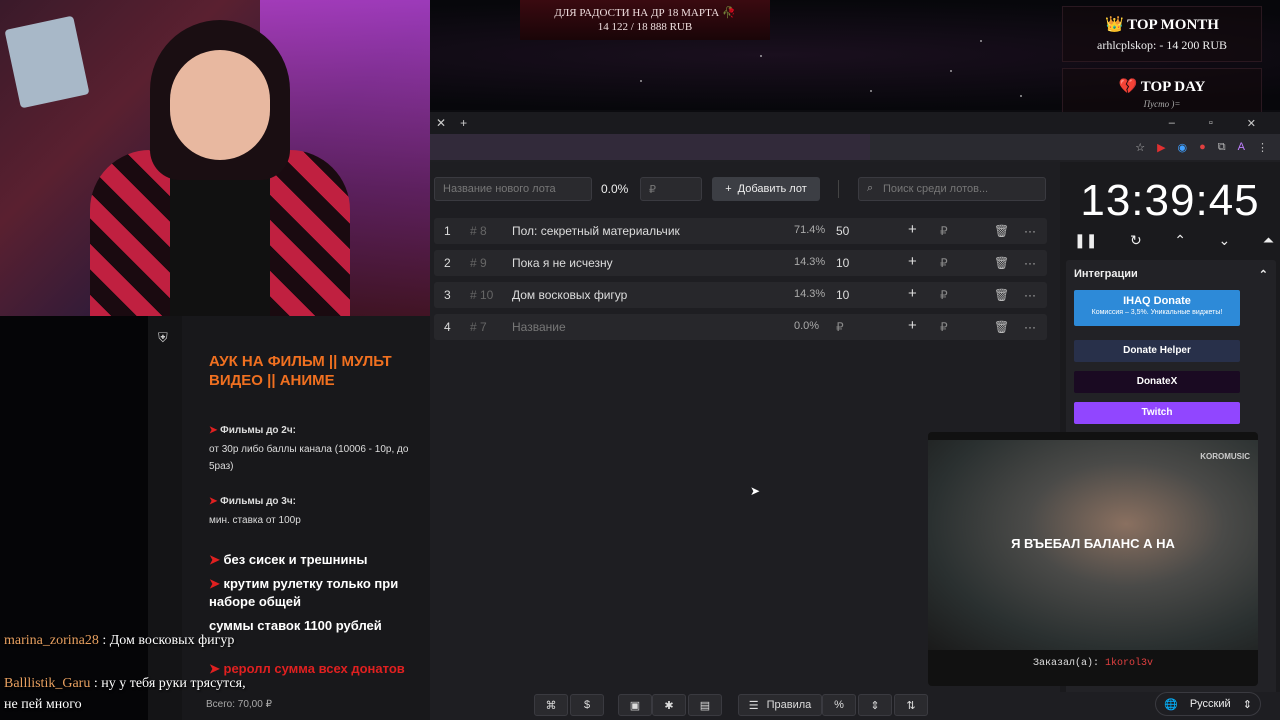  Describe the element at coordinates (587, 705) in the screenshot. I see `dollar-icon: $` at that location.